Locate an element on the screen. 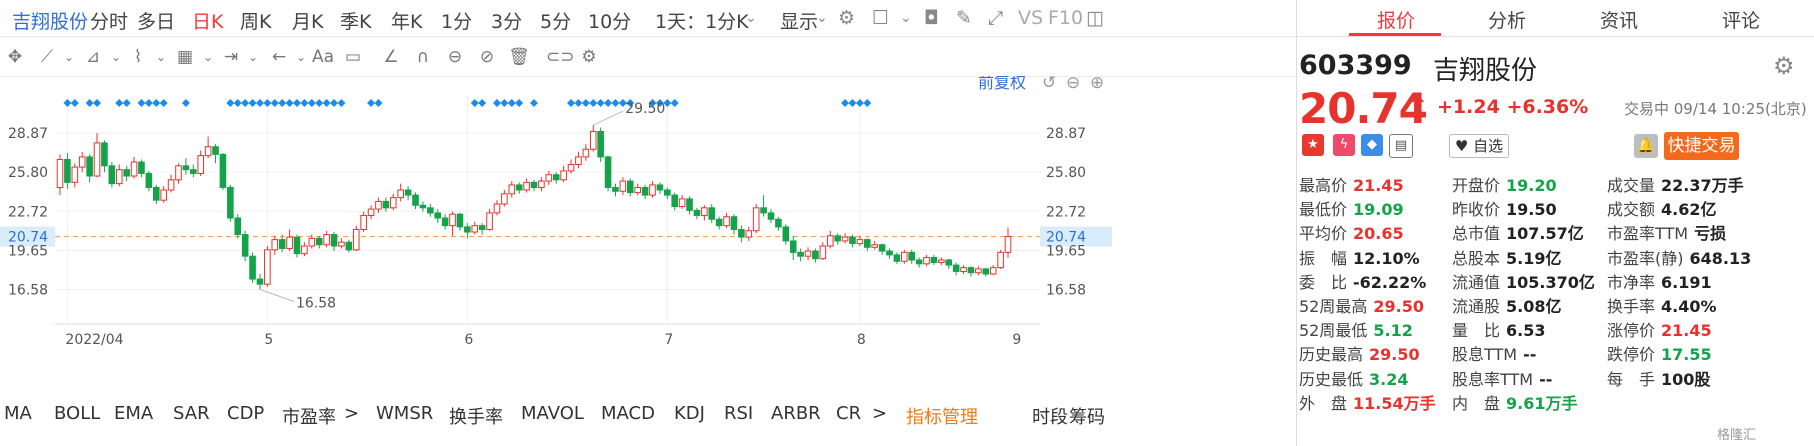 The height and width of the screenshot is (446, 1814). quick-trade-button: 快捷交易 is located at coordinates (1701, 146).